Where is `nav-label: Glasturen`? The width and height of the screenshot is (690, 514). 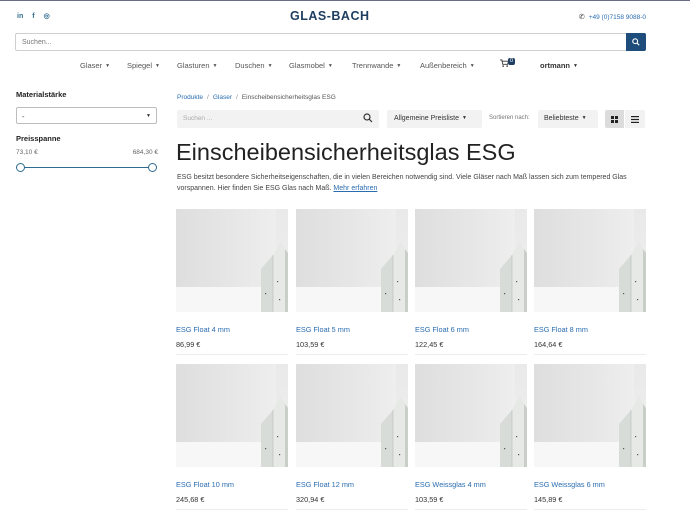 nav-label: Glasturen is located at coordinates (193, 65).